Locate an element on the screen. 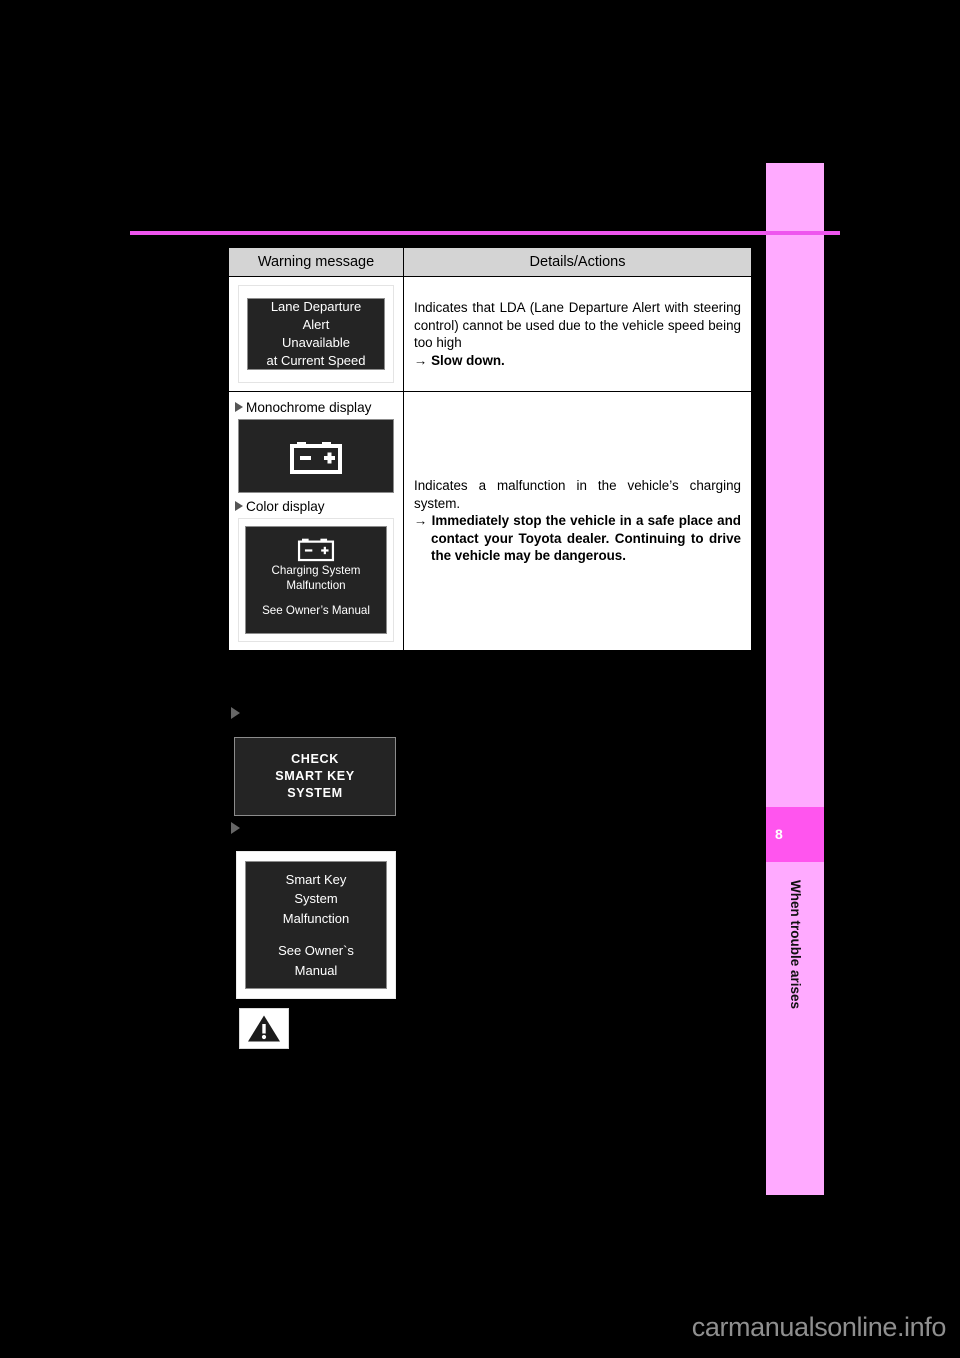 Image resolution: width=960 pixels, height=1358 pixels. lda-line-3: Unavailable is located at coordinates (316, 342).